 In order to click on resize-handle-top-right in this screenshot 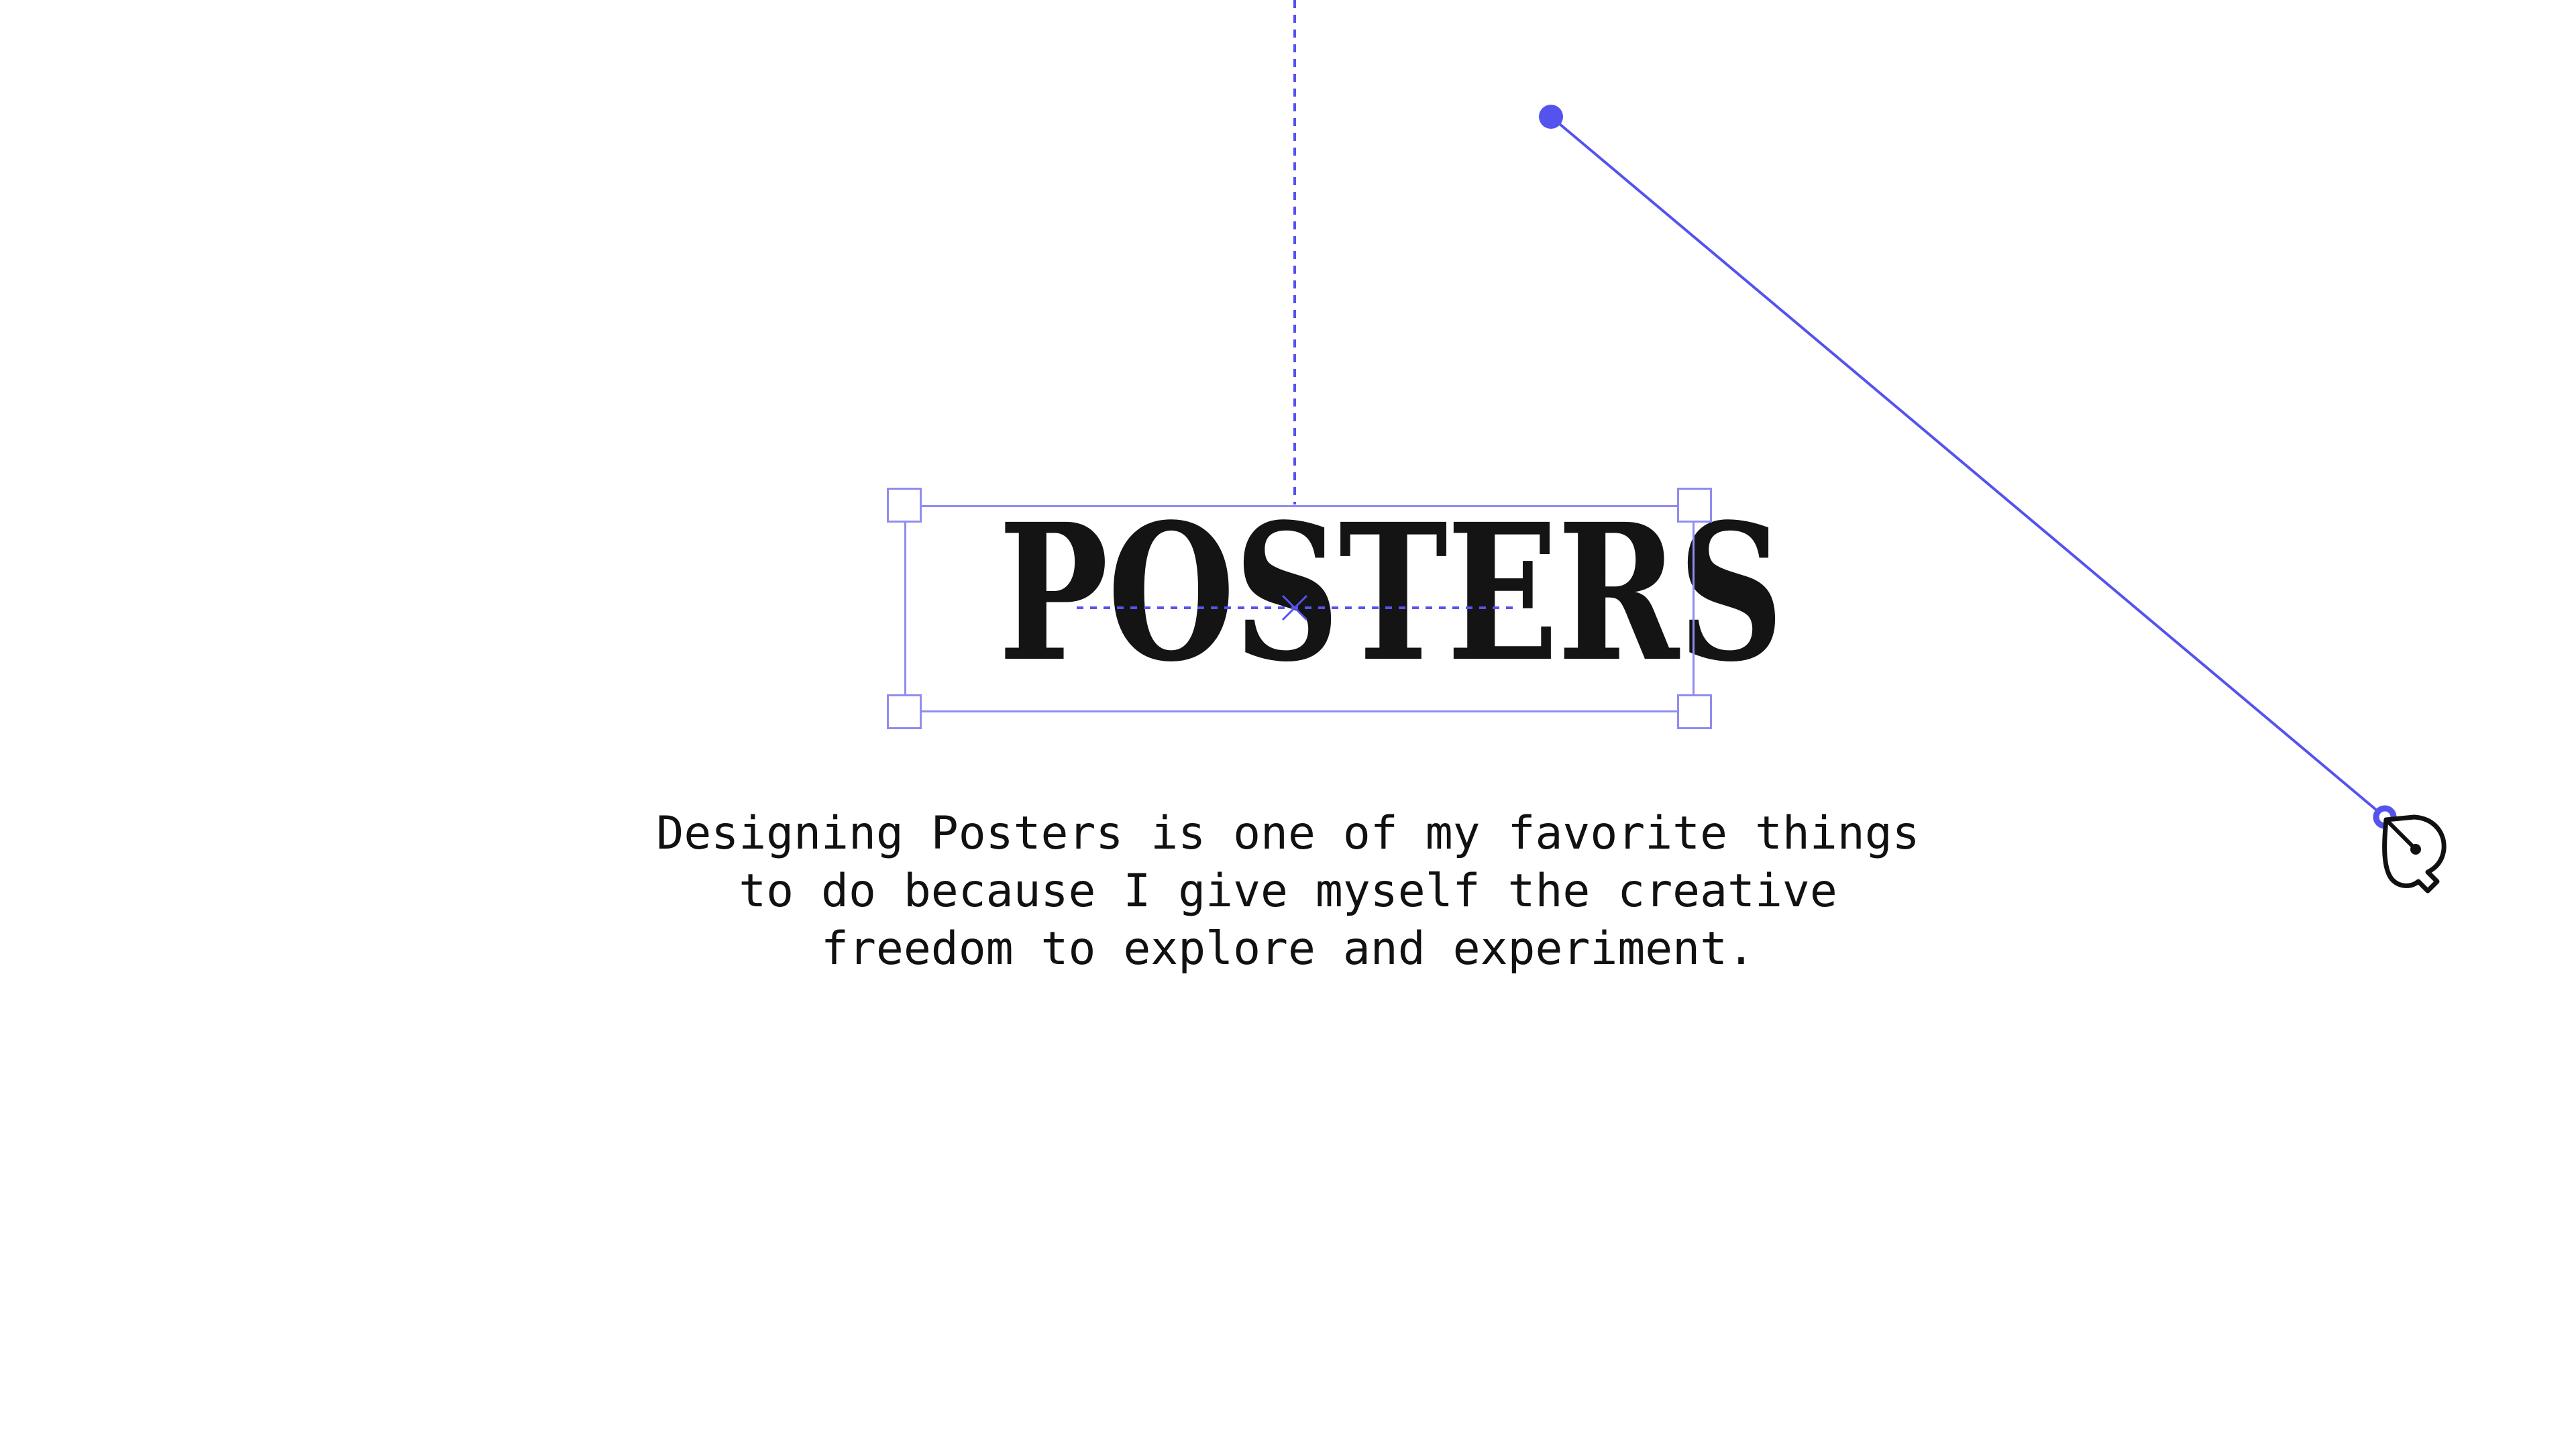, I will do `click(1694, 505)`.